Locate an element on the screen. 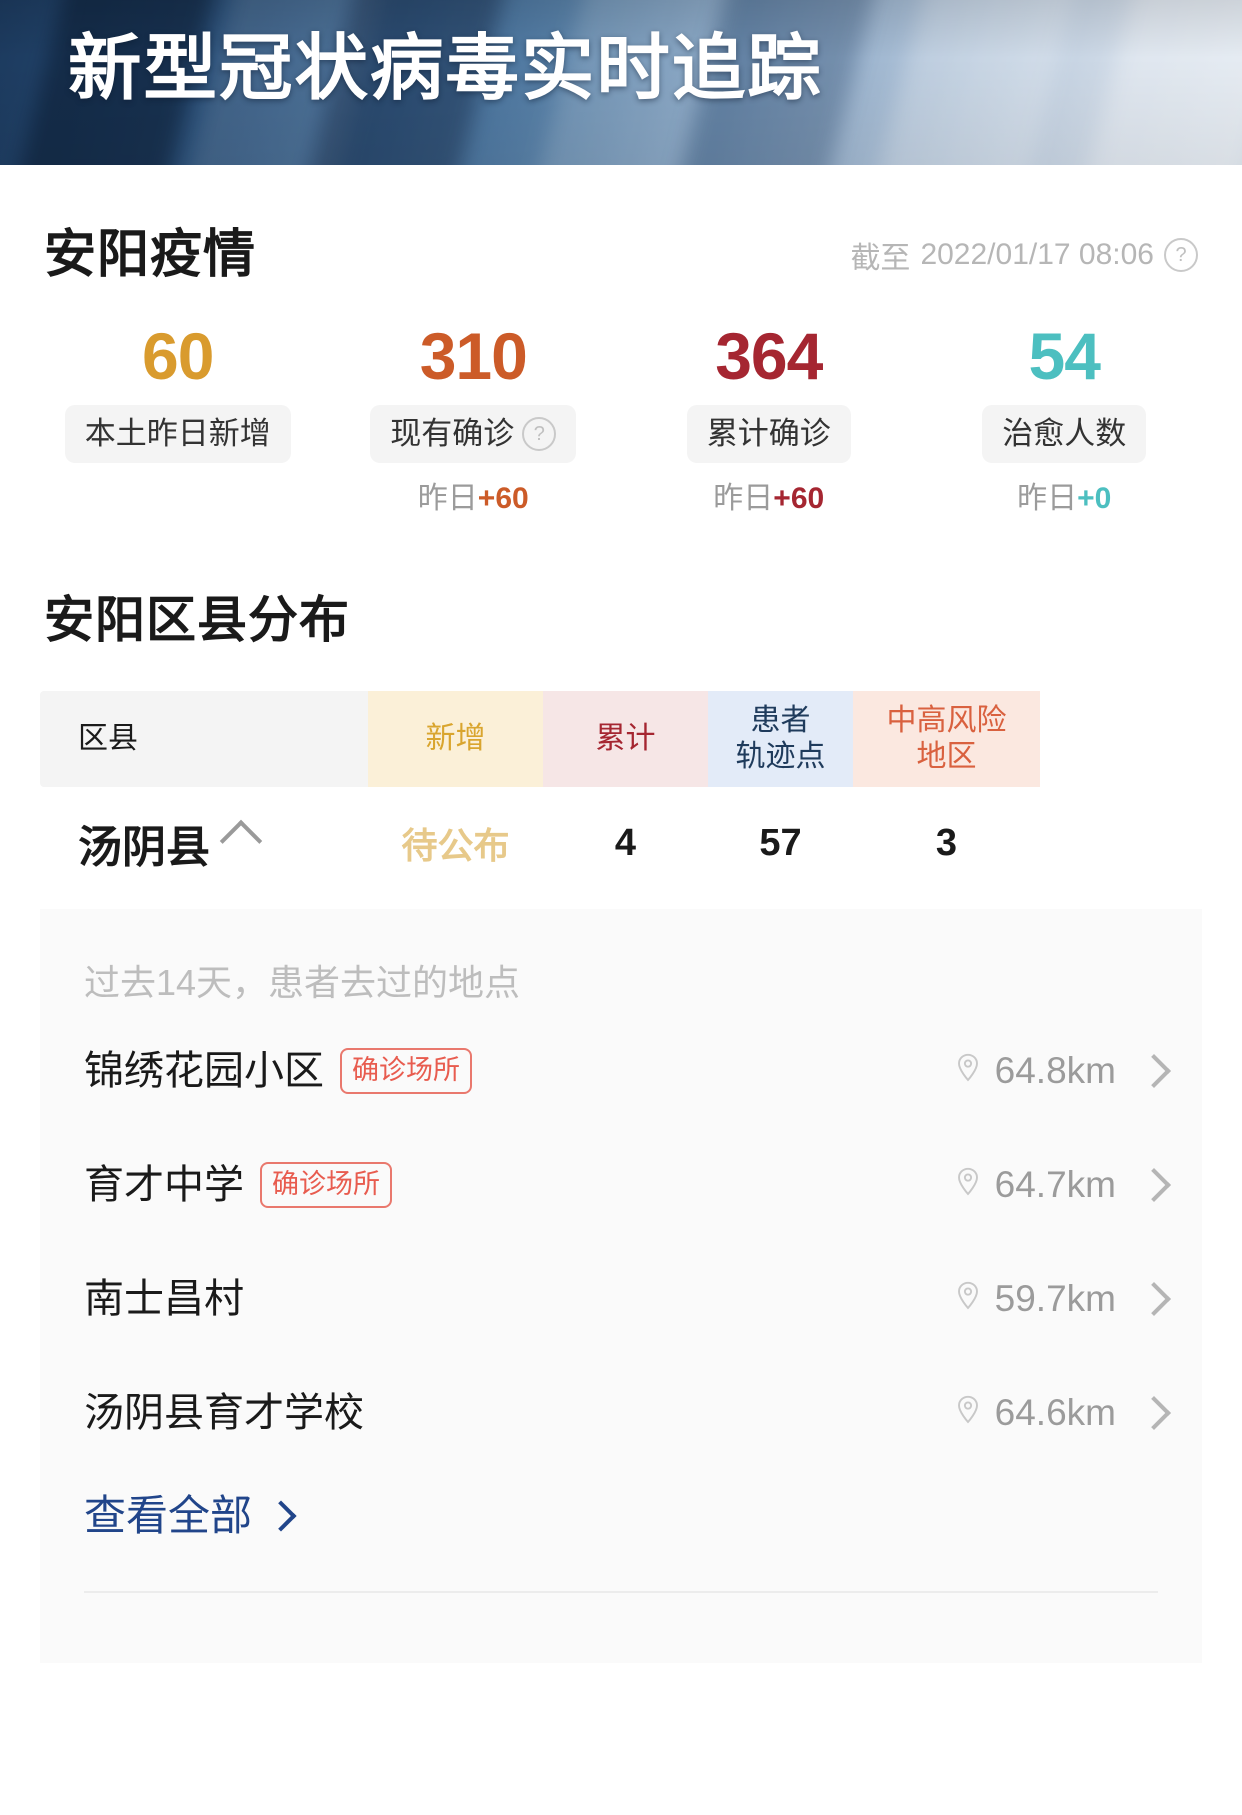 This screenshot has width=1242, height=1815. distance-value: 59.7km is located at coordinates (1055, 1298).